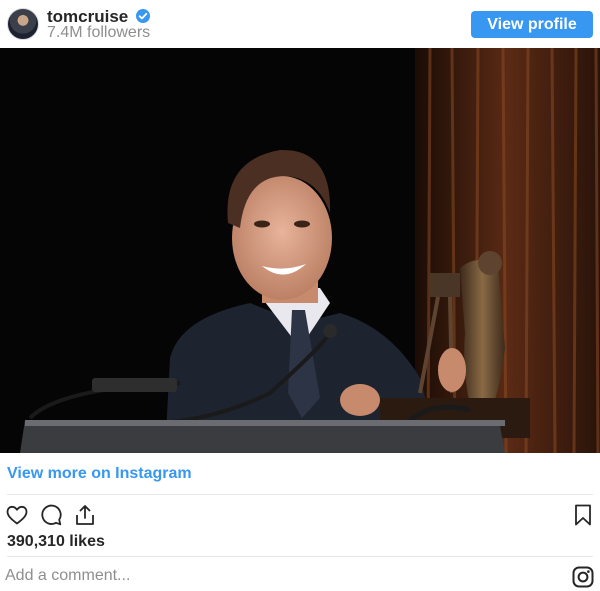  I want to click on share-icon, so click(85, 515).